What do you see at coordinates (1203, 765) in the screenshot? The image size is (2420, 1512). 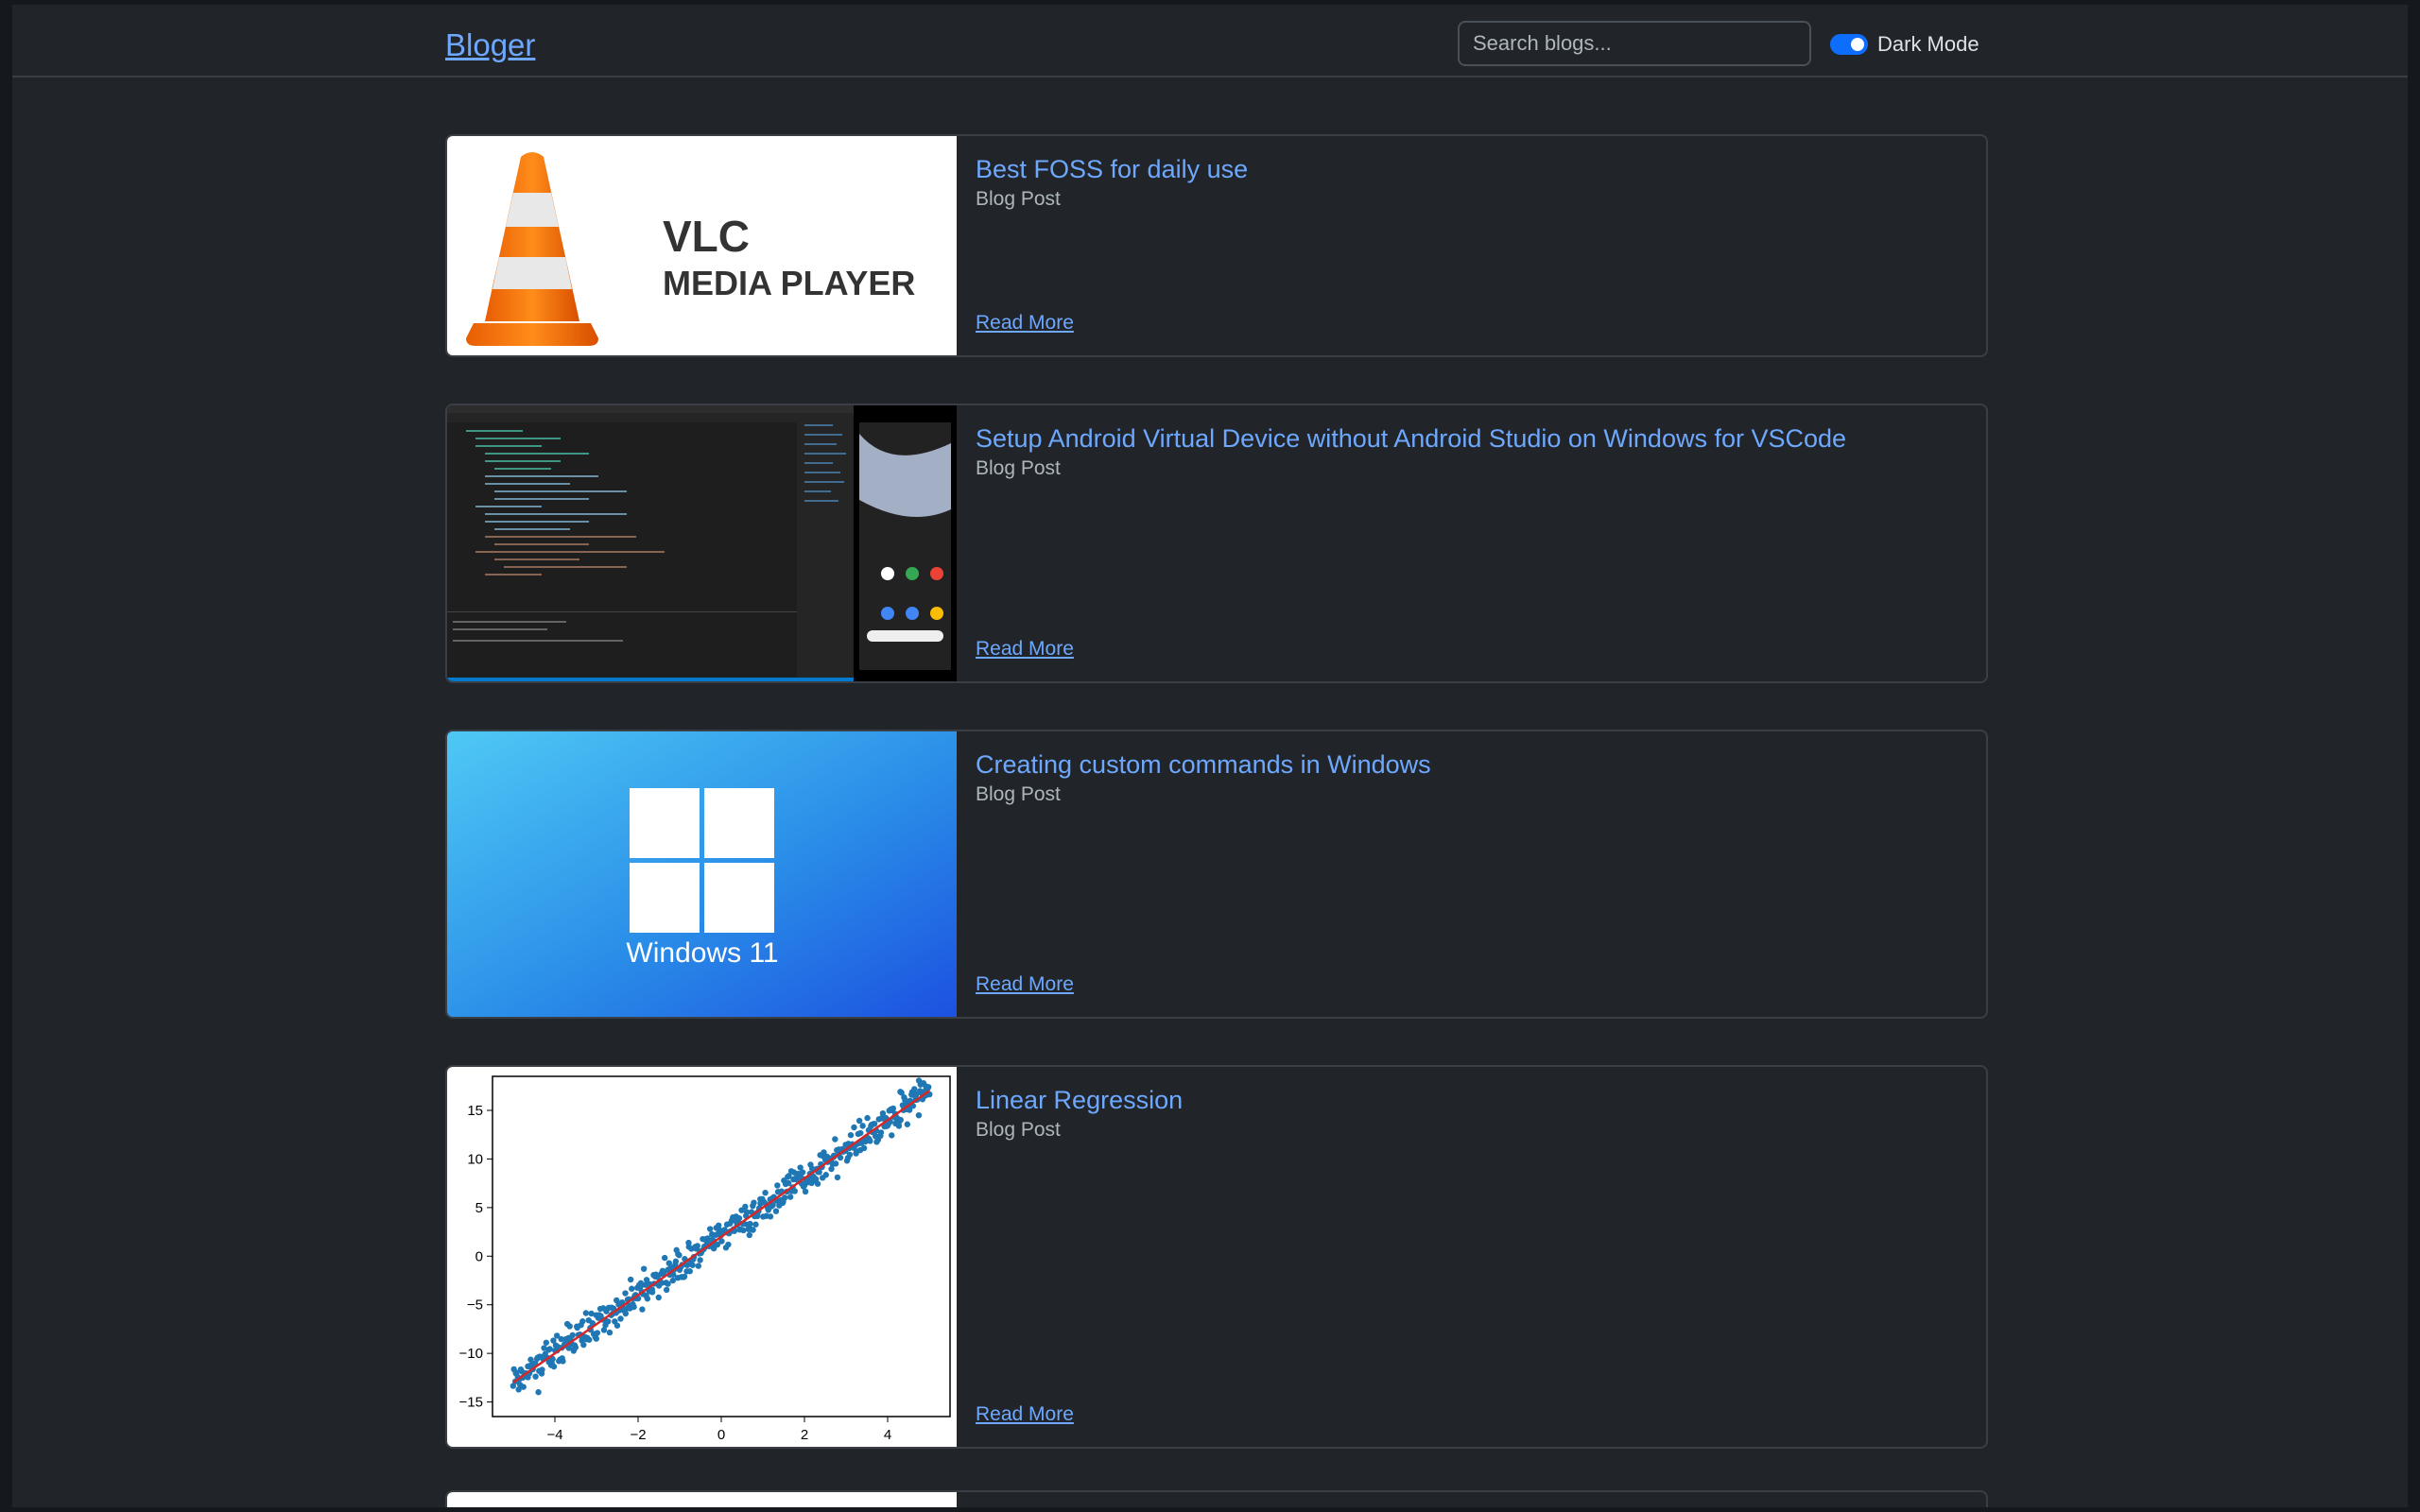 I see `post-title: Creating custom commands in Windows` at bounding box center [1203, 765].